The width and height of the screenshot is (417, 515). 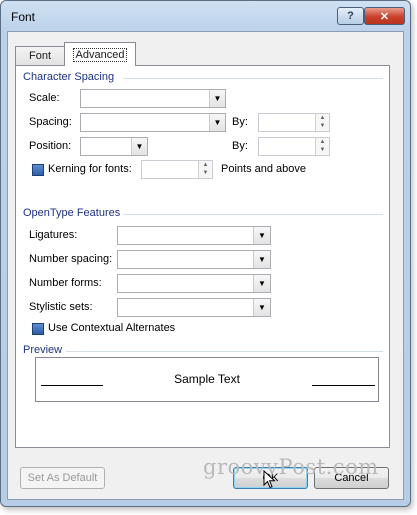 I want to click on watermark-text: groovyPost.com, so click(x=291, y=467).